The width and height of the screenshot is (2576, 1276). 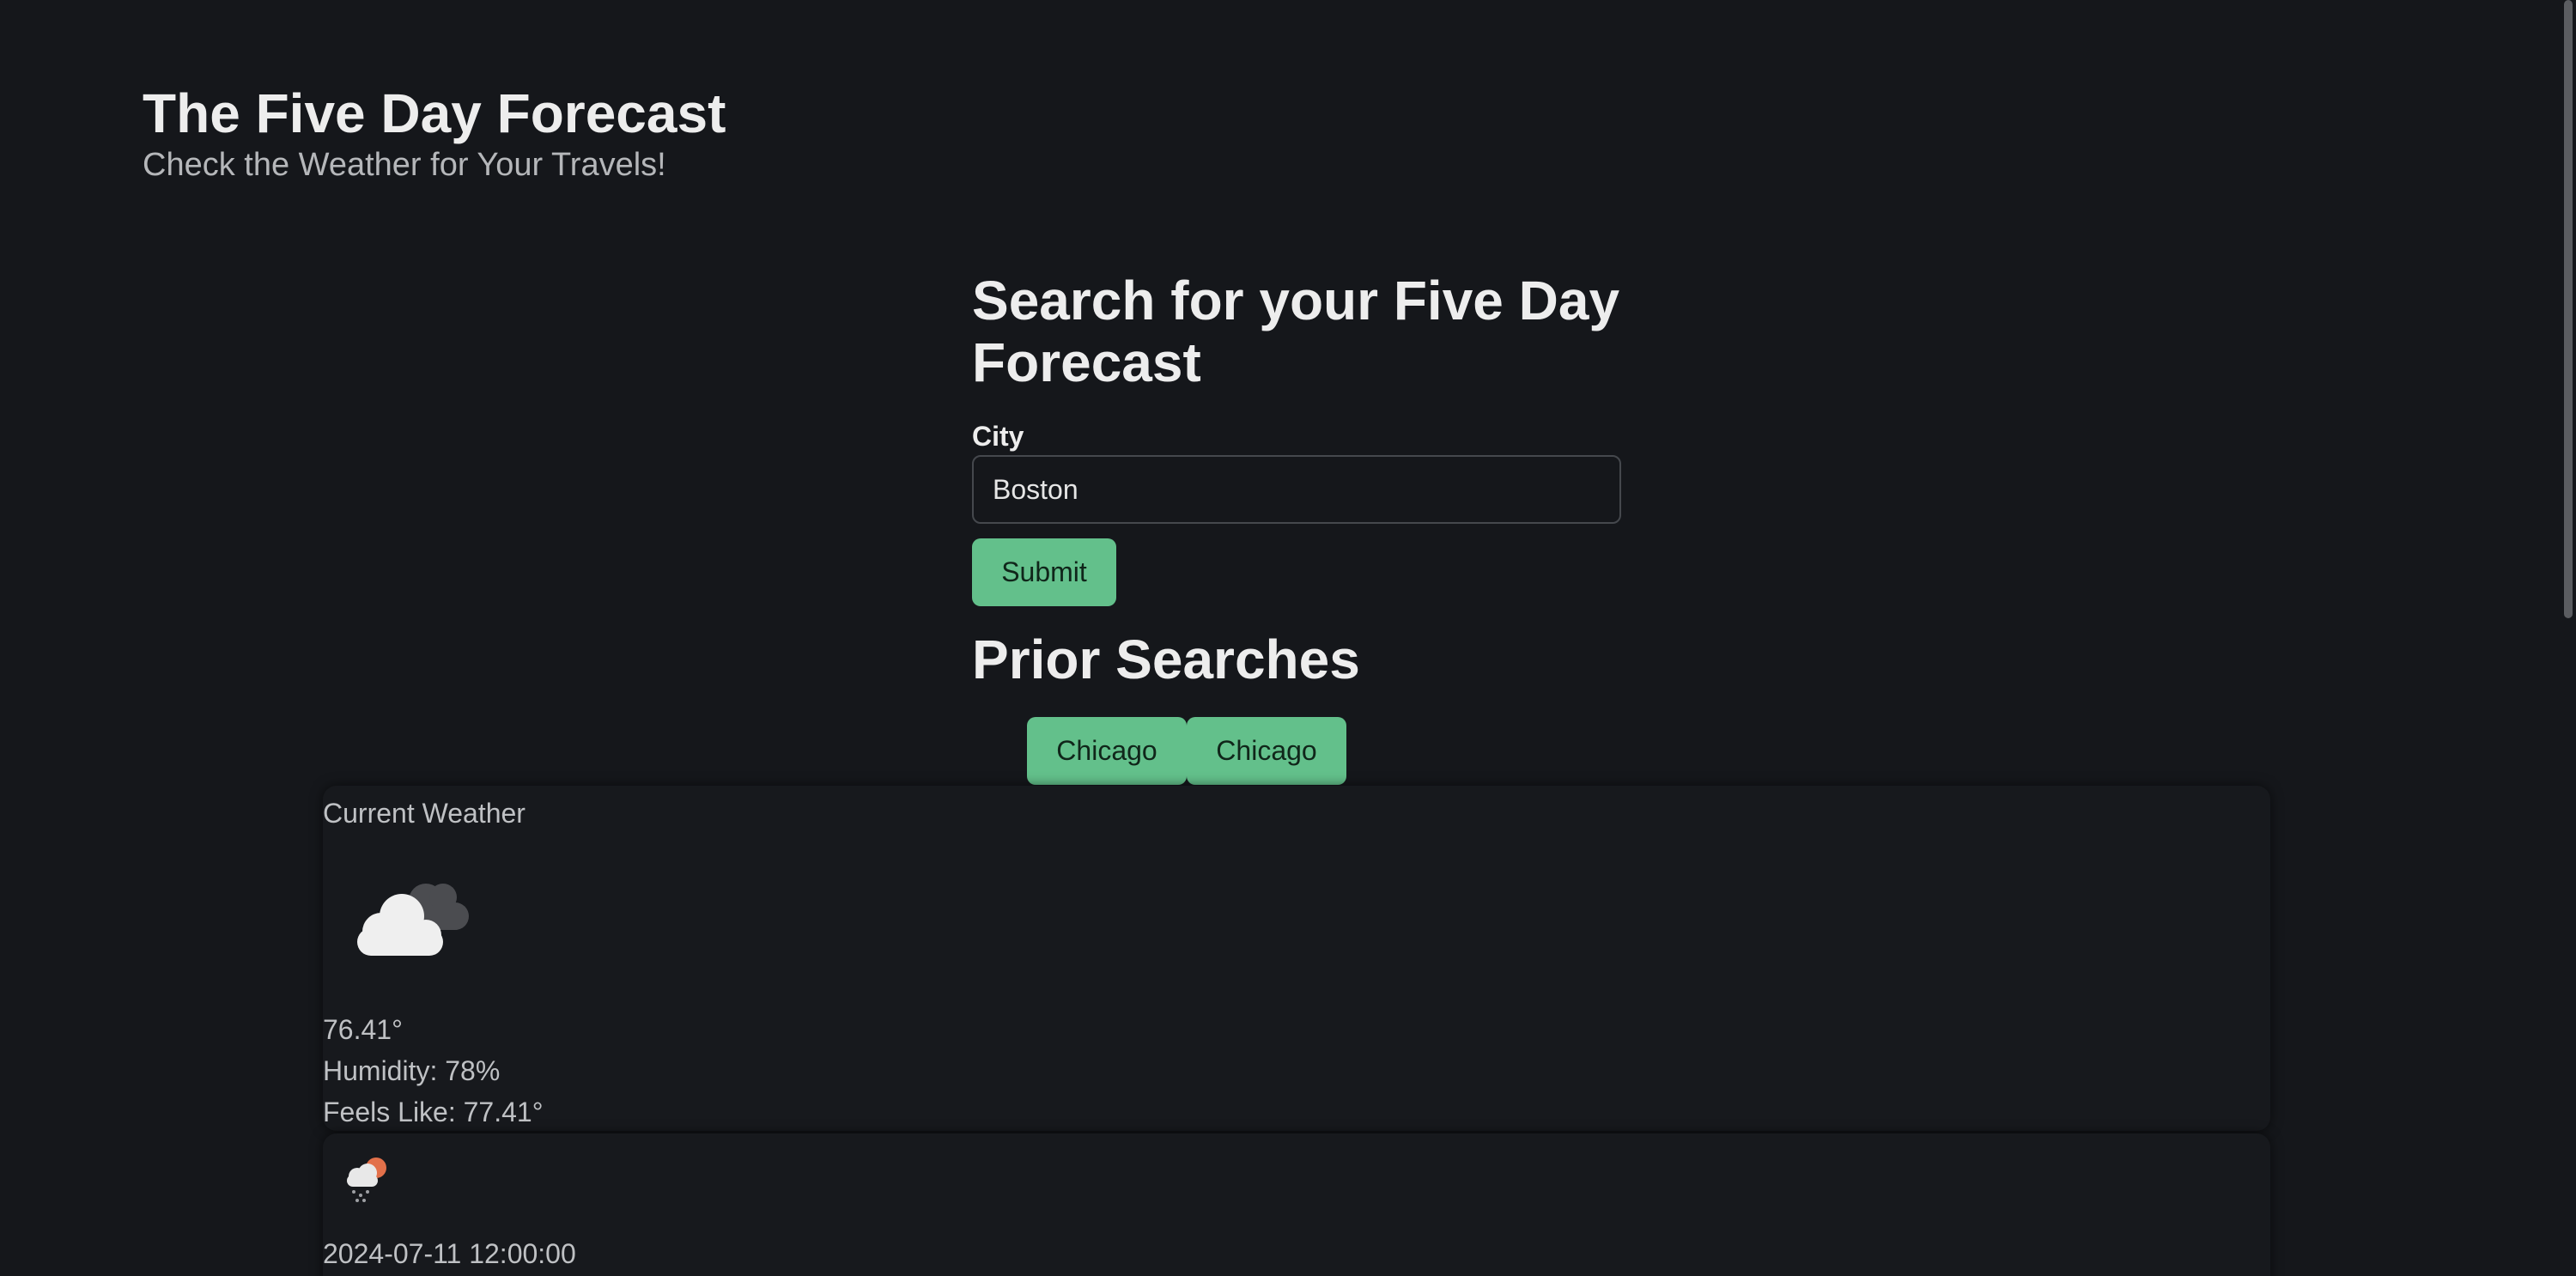 I want to click on rain-sun-icon, so click(x=366, y=1180).